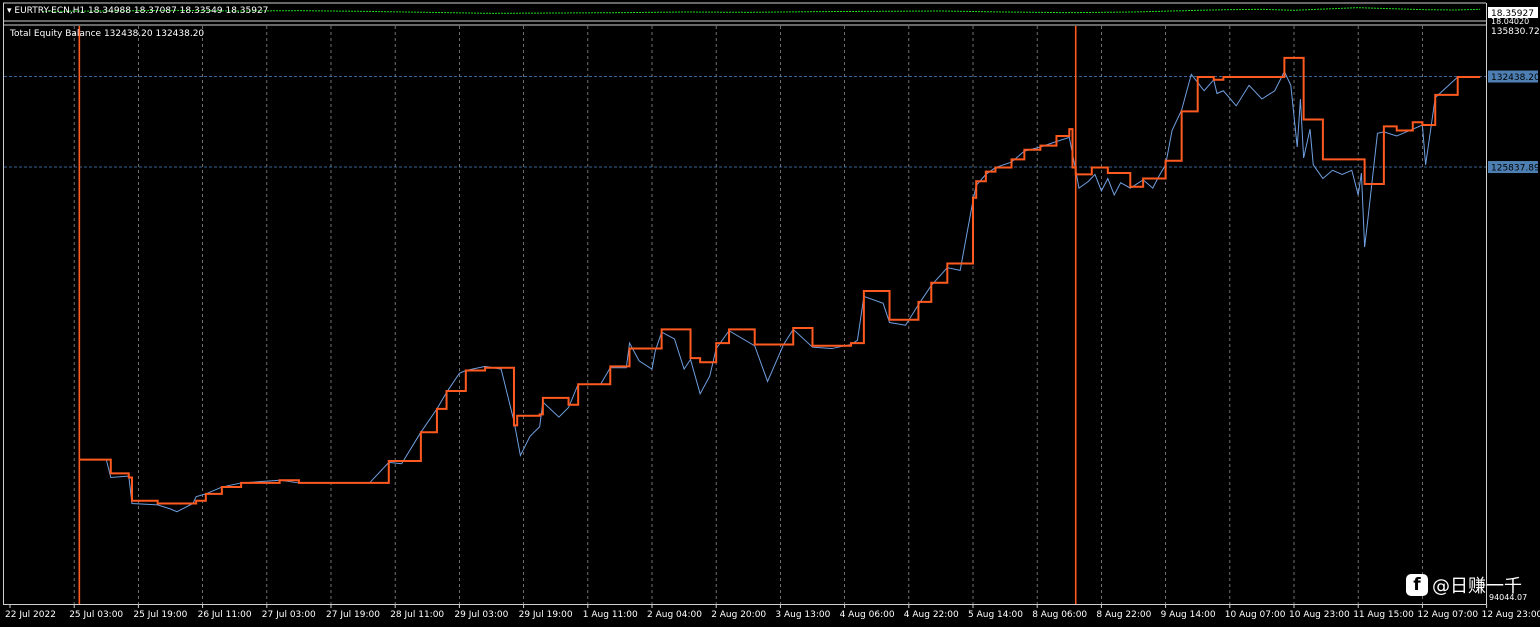  I want to click on chevron-down-icon: ▾, so click(9, 11).